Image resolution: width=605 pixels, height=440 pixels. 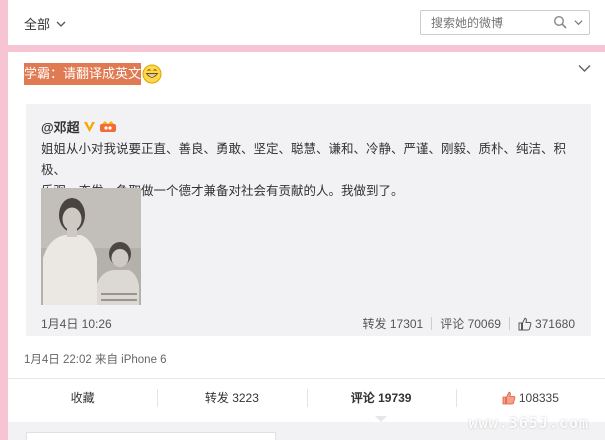 What do you see at coordinates (560, 22) in the screenshot?
I see `search-icon` at bounding box center [560, 22].